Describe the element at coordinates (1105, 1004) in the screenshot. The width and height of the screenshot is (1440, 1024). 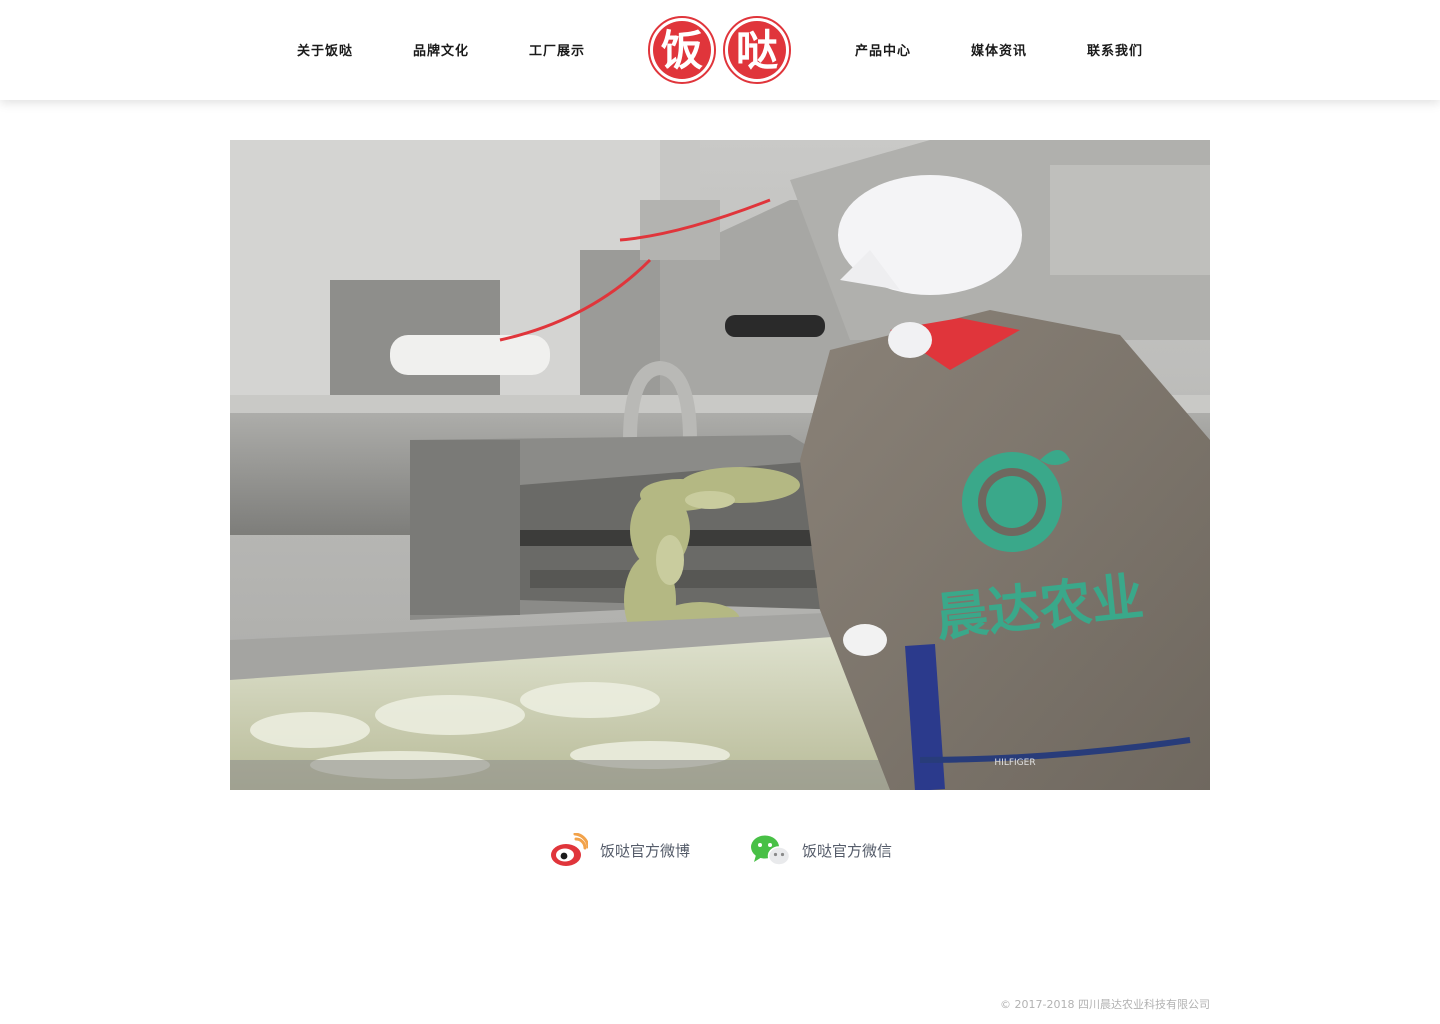
I see `copyright: © 2017-2018 四川晨达农业科技有限公司` at that location.